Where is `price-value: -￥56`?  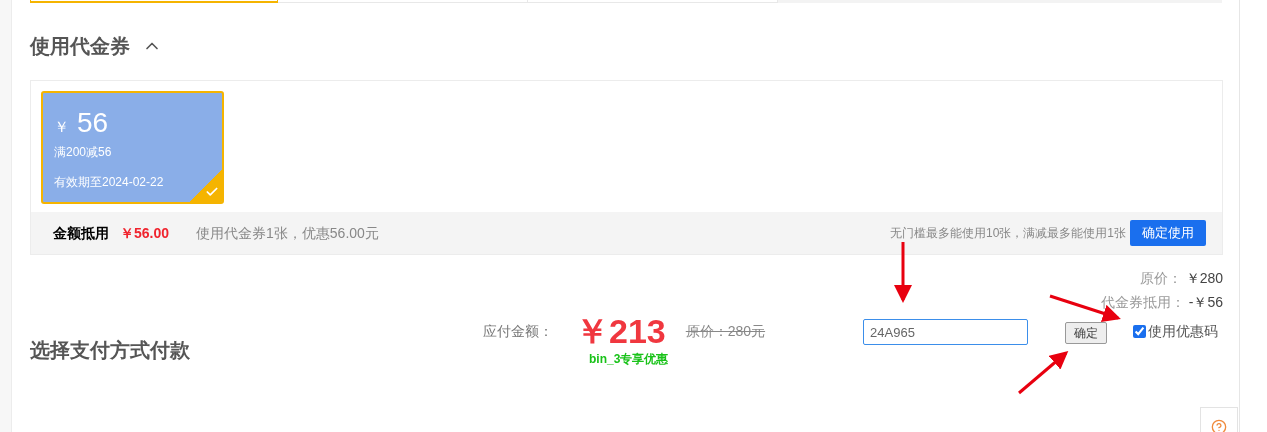
price-value: -￥56 is located at coordinates (1205, 302).